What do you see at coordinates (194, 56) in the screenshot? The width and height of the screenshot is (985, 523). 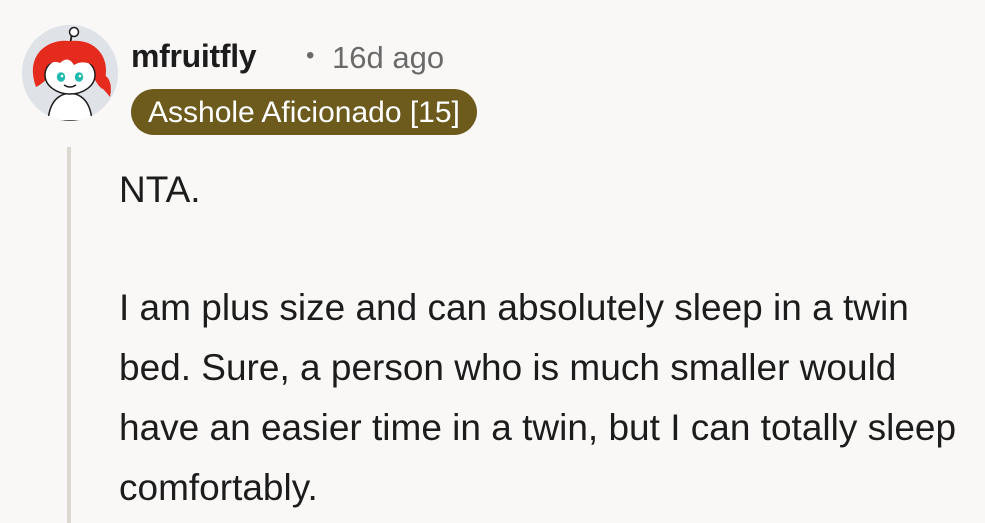 I see `username-link: mfruitfly` at bounding box center [194, 56].